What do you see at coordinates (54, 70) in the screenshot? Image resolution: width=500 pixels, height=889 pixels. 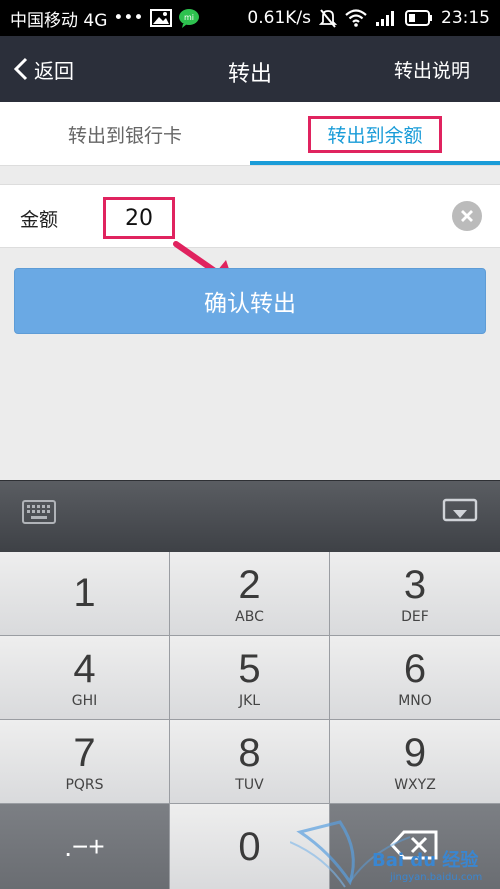 I see `back-label: 返回` at bounding box center [54, 70].